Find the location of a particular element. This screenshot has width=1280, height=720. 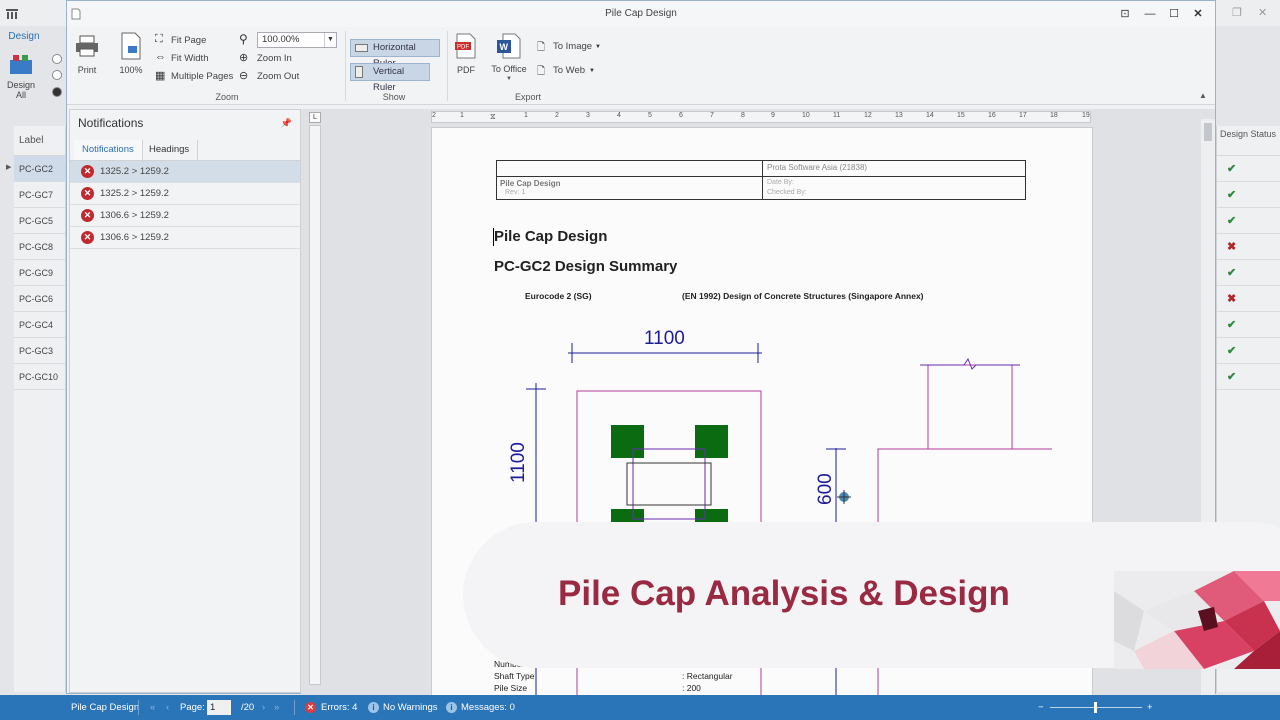

vertical-ruler-label: Vertical Ruler is located at coordinates (389, 79).